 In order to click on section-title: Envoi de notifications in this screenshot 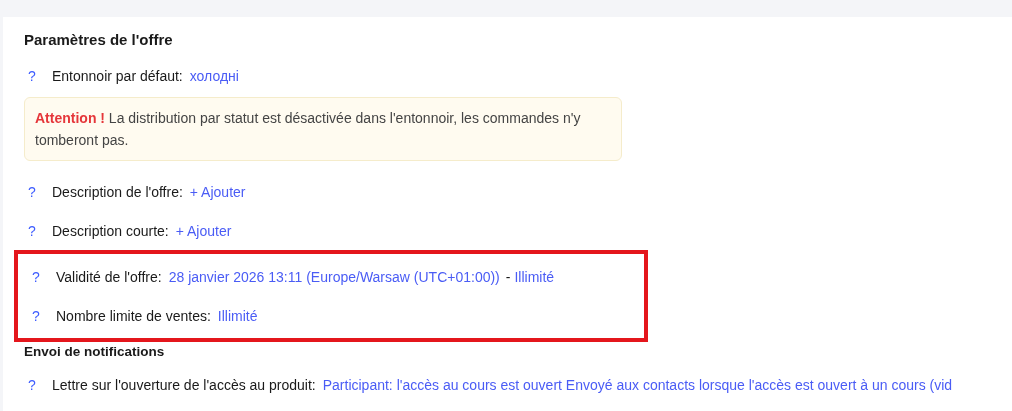, I will do `click(95, 351)`.